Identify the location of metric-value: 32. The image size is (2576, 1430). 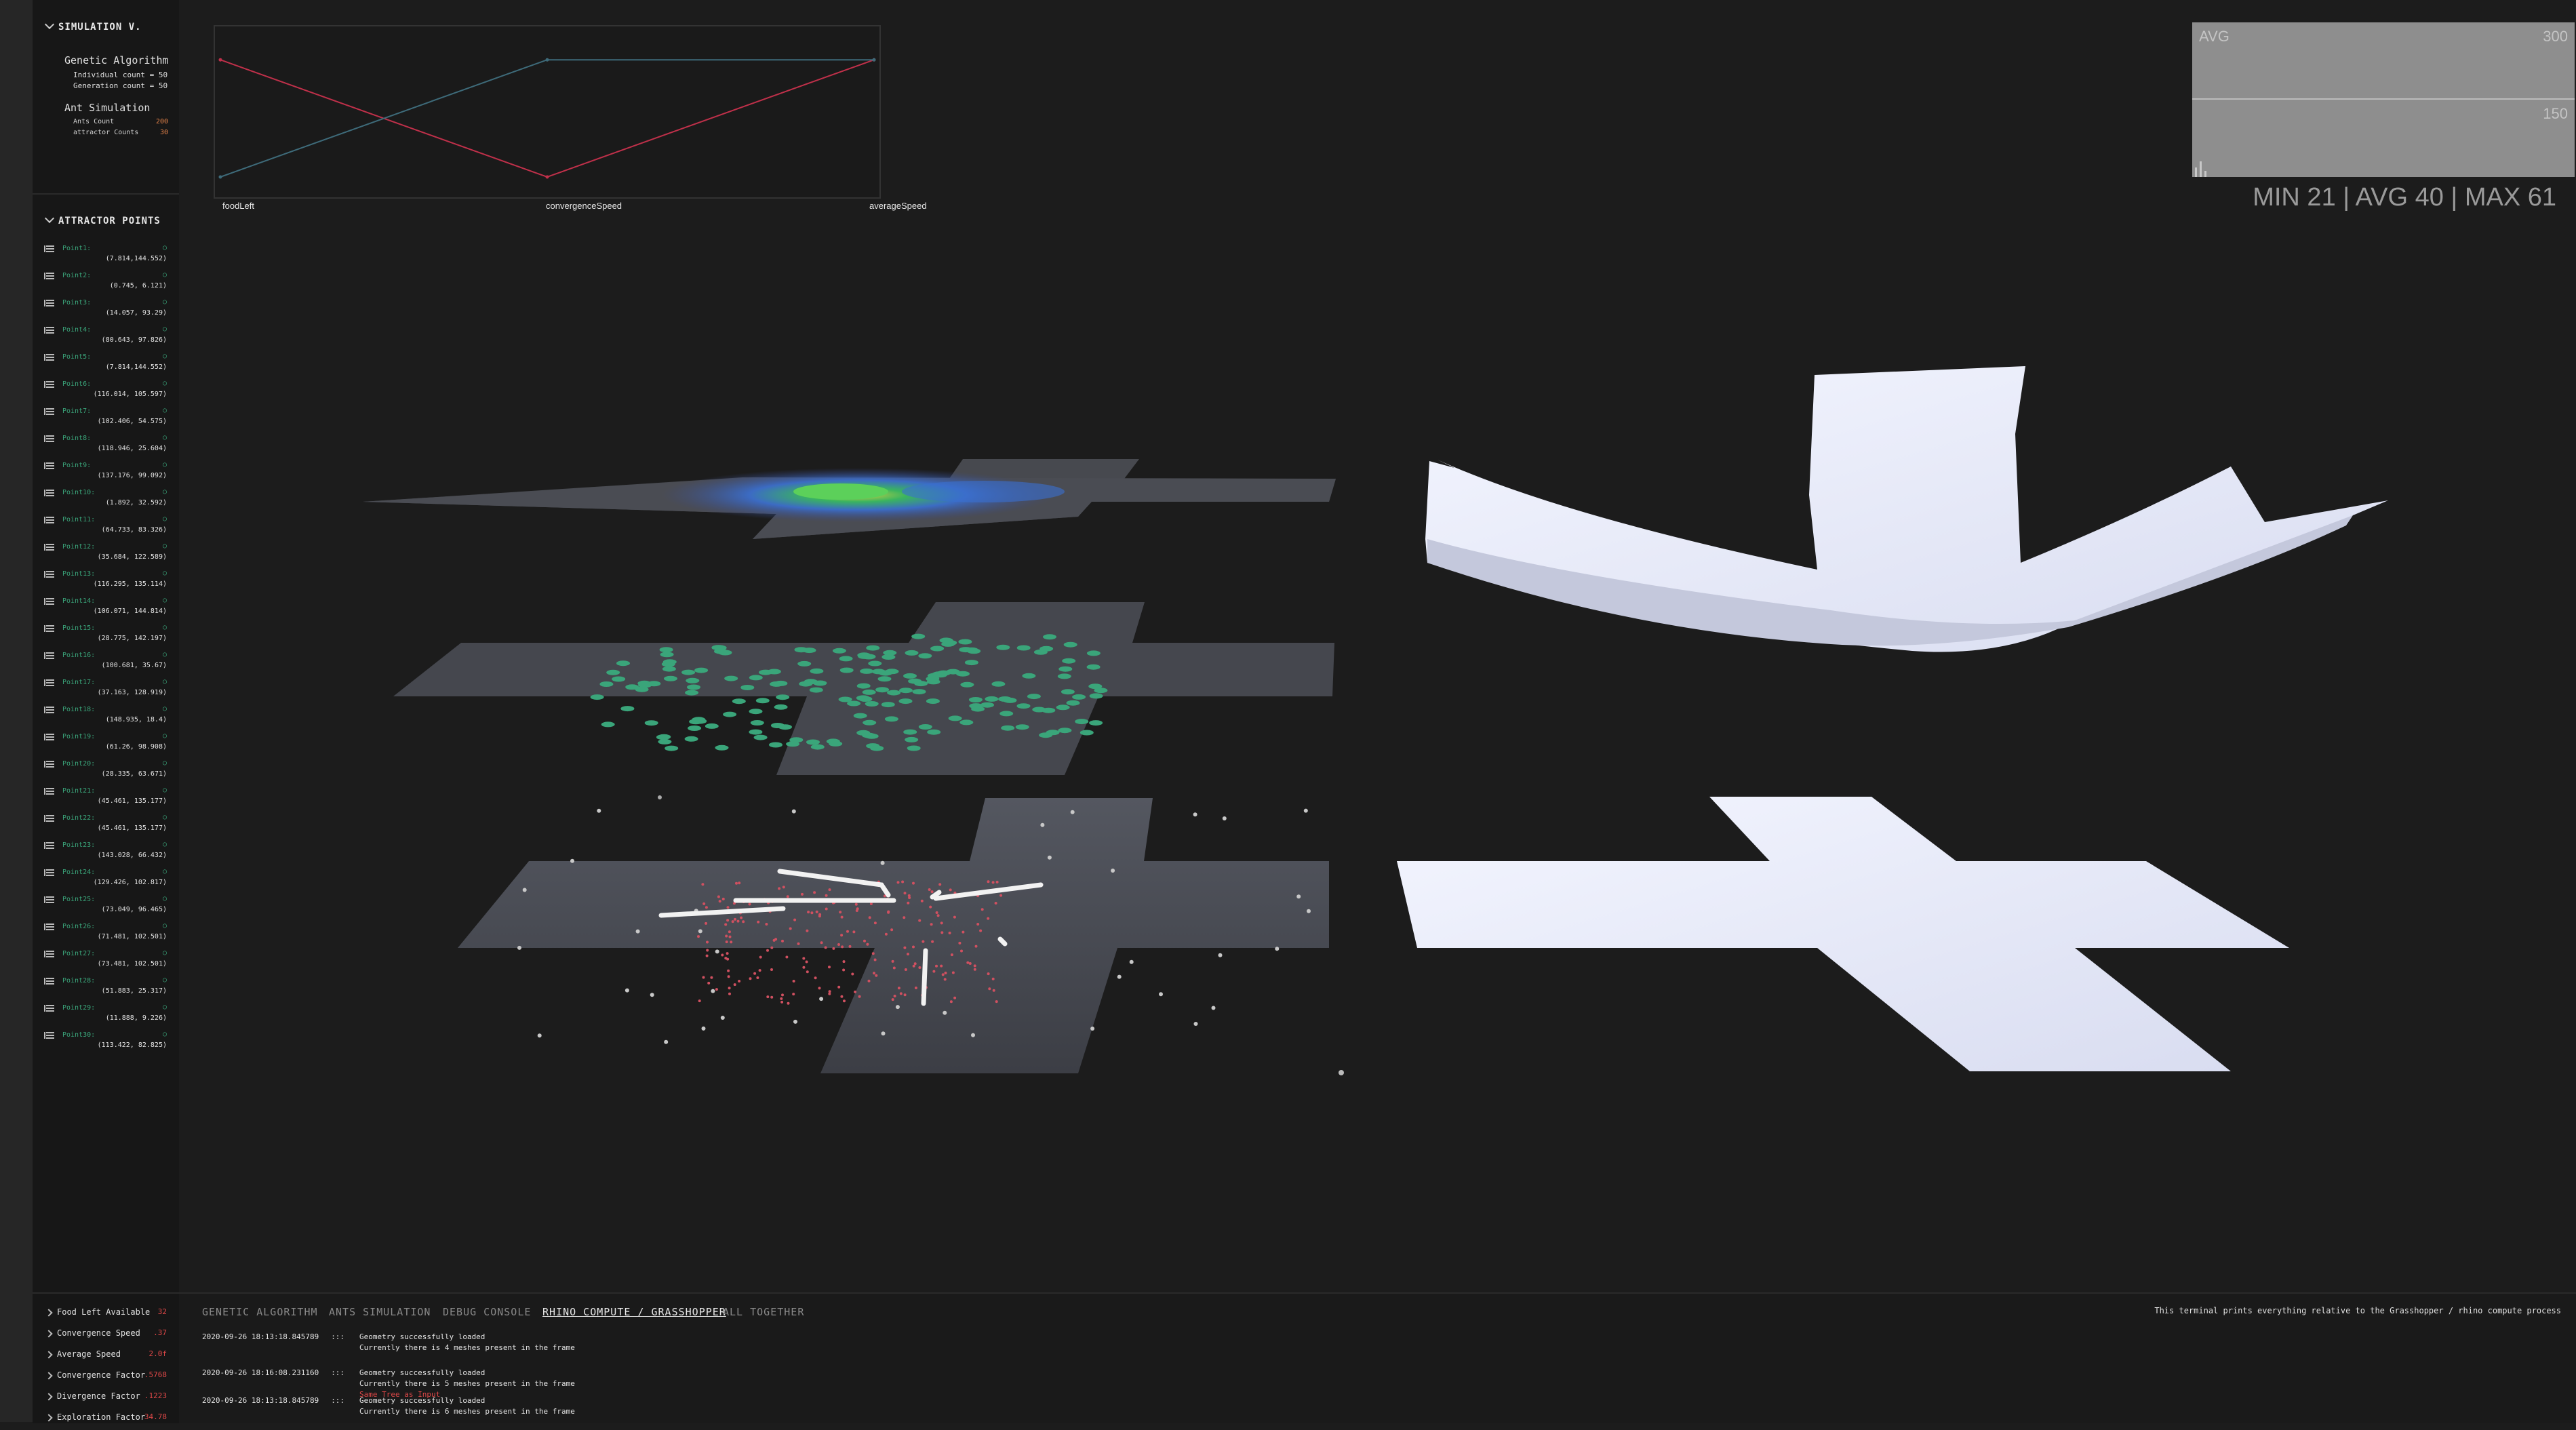
(162, 1311).